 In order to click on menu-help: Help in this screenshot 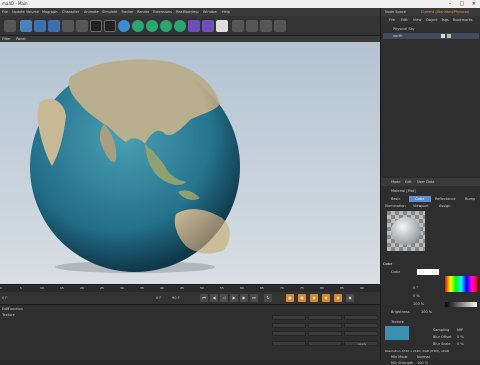, I will do `click(226, 12)`.